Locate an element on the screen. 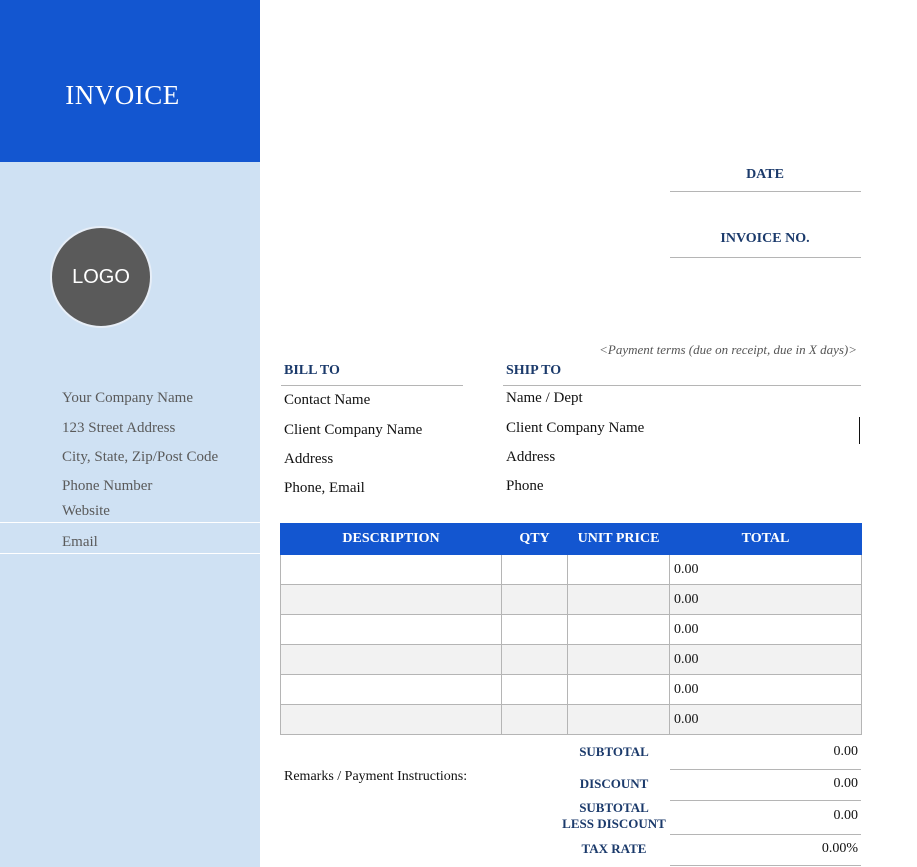 The height and width of the screenshot is (867, 917). bill-to-phone-email: Phone, Email is located at coordinates (324, 488).